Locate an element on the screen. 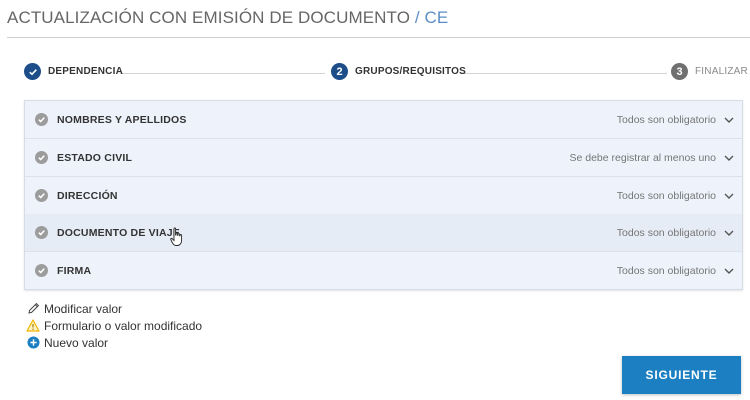 The height and width of the screenshot is (400, 750). title-divider is located at coordinates (378, 37).